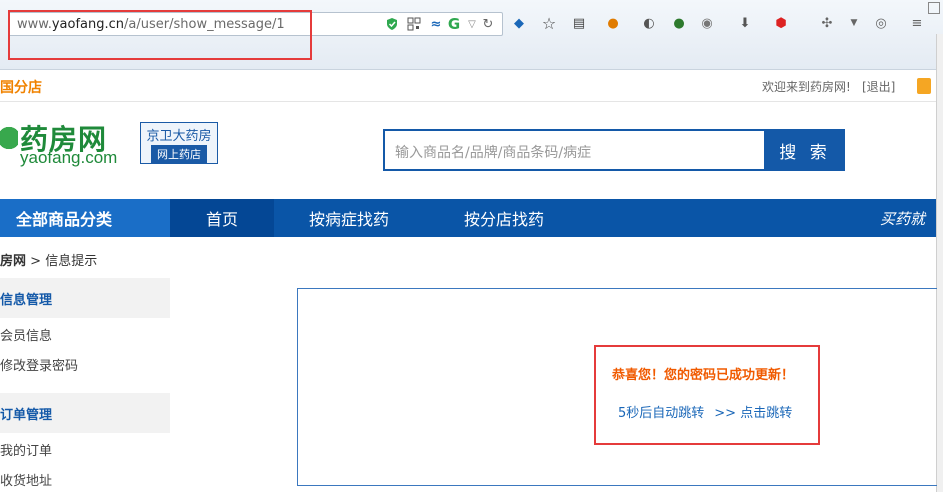  Describe the element at coordinates (21, 87) in the screenshot. I see `region-label: 国分店` at that location.